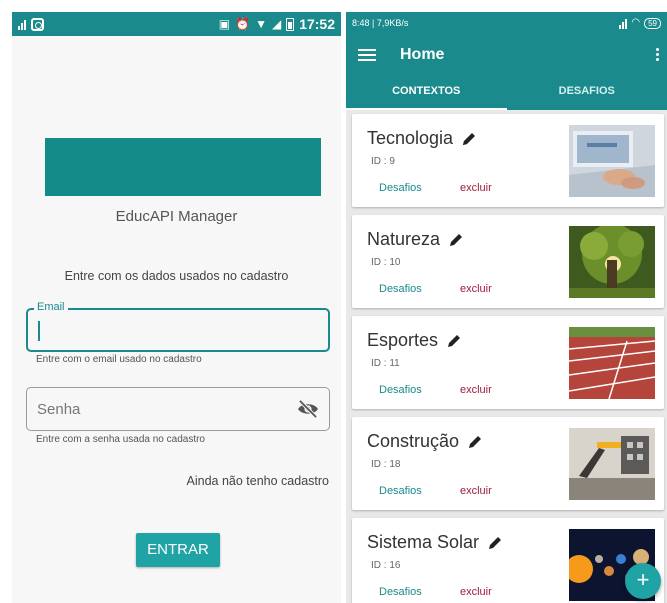 Image resolution: width=667 pixels, height=603 pixels. What do you see at coordinates (308, 409) in the screenshot?
I see `visibility-off-icon` at bounding box center [308, 409].